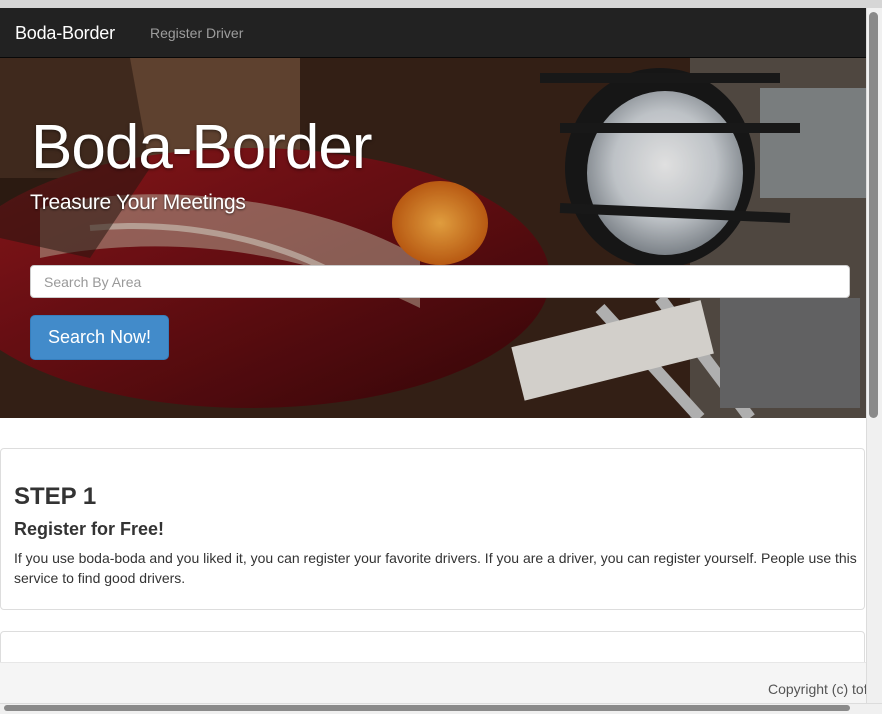  What do you see at coordinates (427, 708) in the screenshot?
I see `horizontal-scrollbar-thumb` at bounding box center [427, 708].